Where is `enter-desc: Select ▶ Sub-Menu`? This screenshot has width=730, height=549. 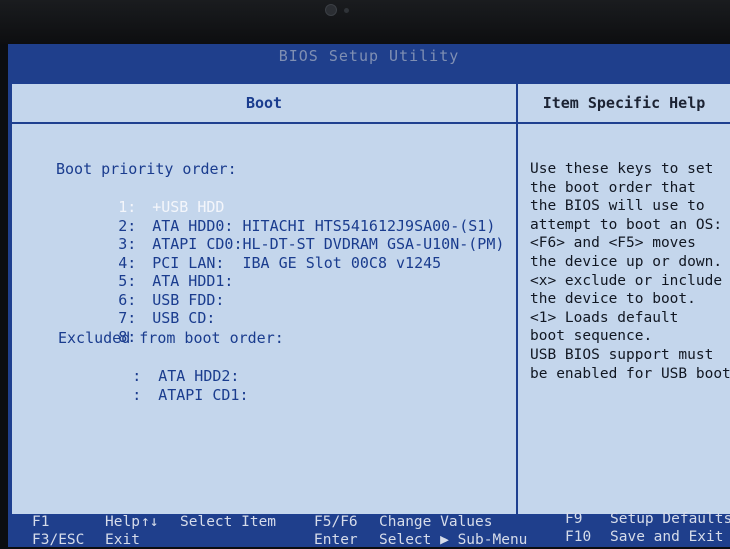
enter-desc: Select ▶ Sub-Menu is located at coordinates (453, 540).